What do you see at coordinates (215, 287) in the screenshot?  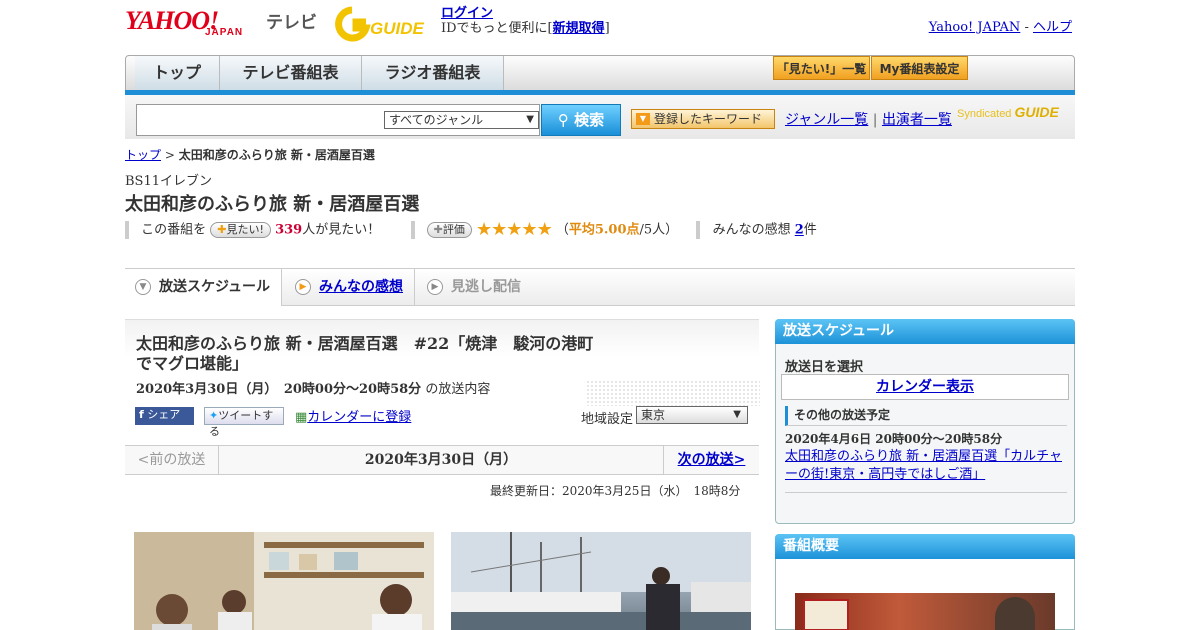 I see `tab-schedule-label: 放送スケジュール` at bounding box center [215, 287].